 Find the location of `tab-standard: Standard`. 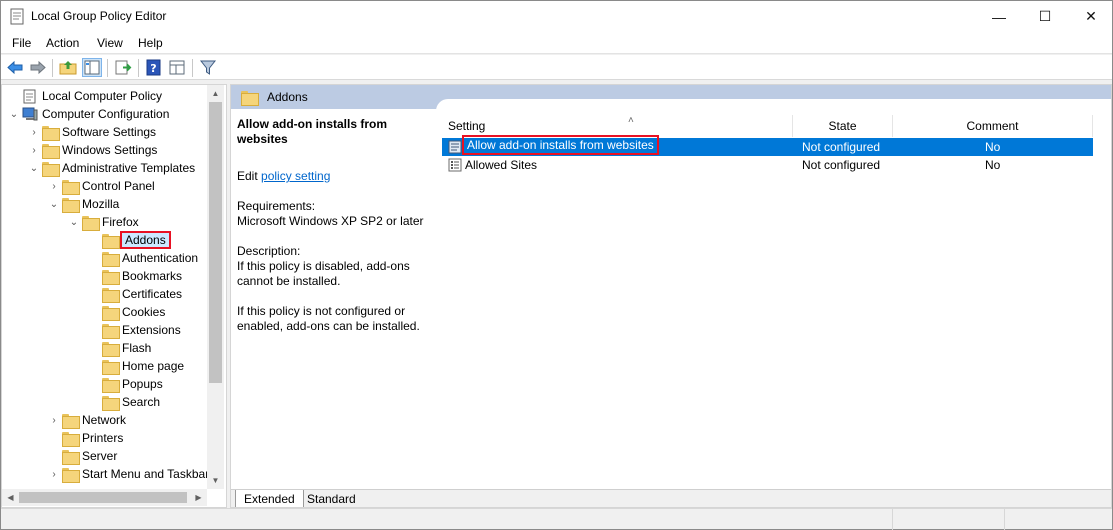

tab-standard: Standard is located at coordinates (331, 498).